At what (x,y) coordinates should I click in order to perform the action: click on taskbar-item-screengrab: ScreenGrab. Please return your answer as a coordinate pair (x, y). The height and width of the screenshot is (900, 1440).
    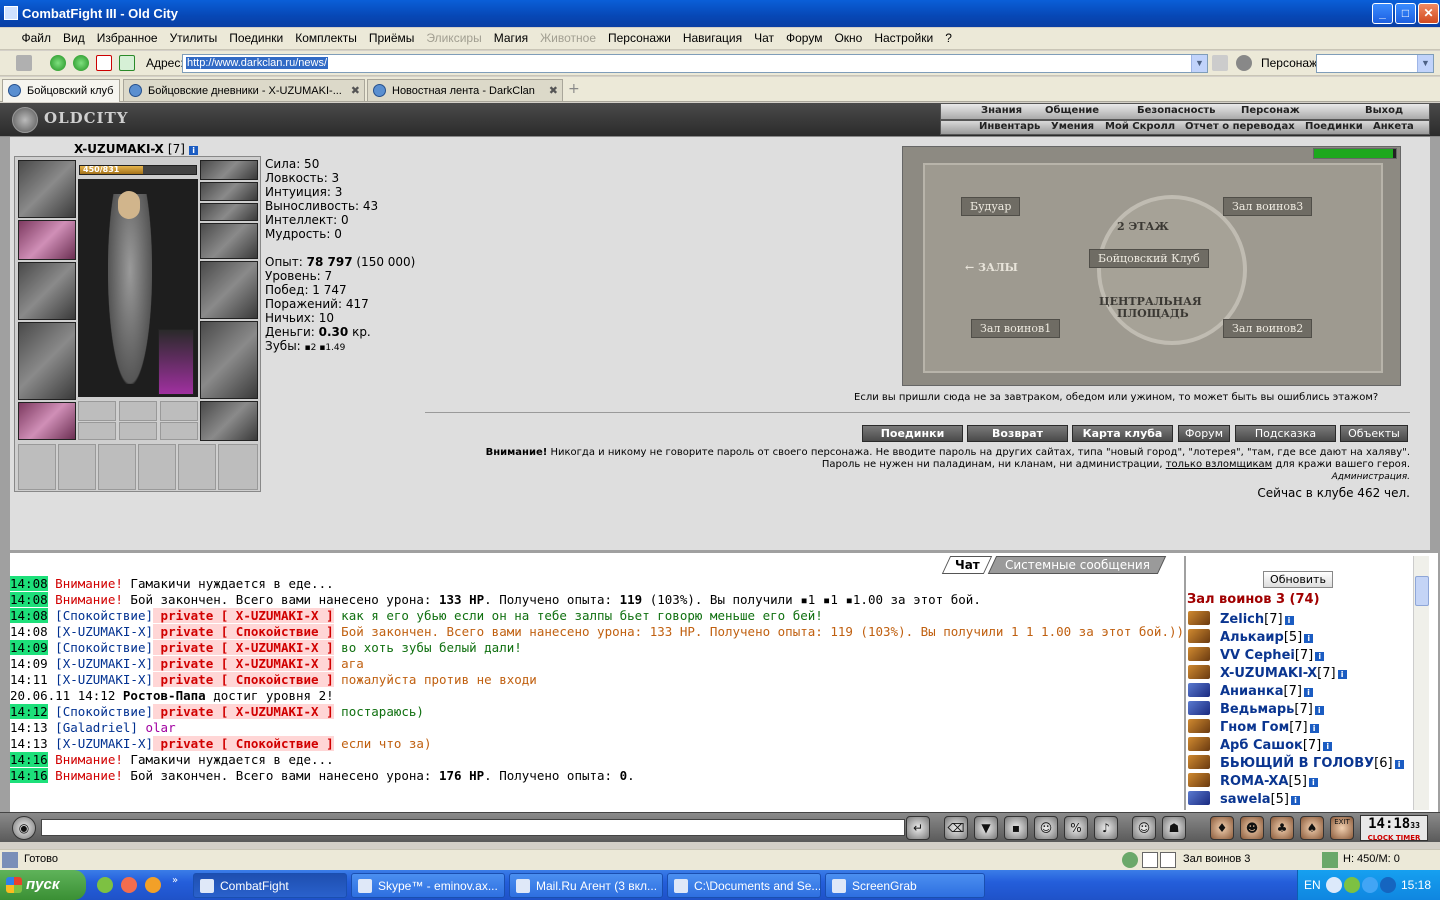
    Looking at the image, I should click on (905, 885).